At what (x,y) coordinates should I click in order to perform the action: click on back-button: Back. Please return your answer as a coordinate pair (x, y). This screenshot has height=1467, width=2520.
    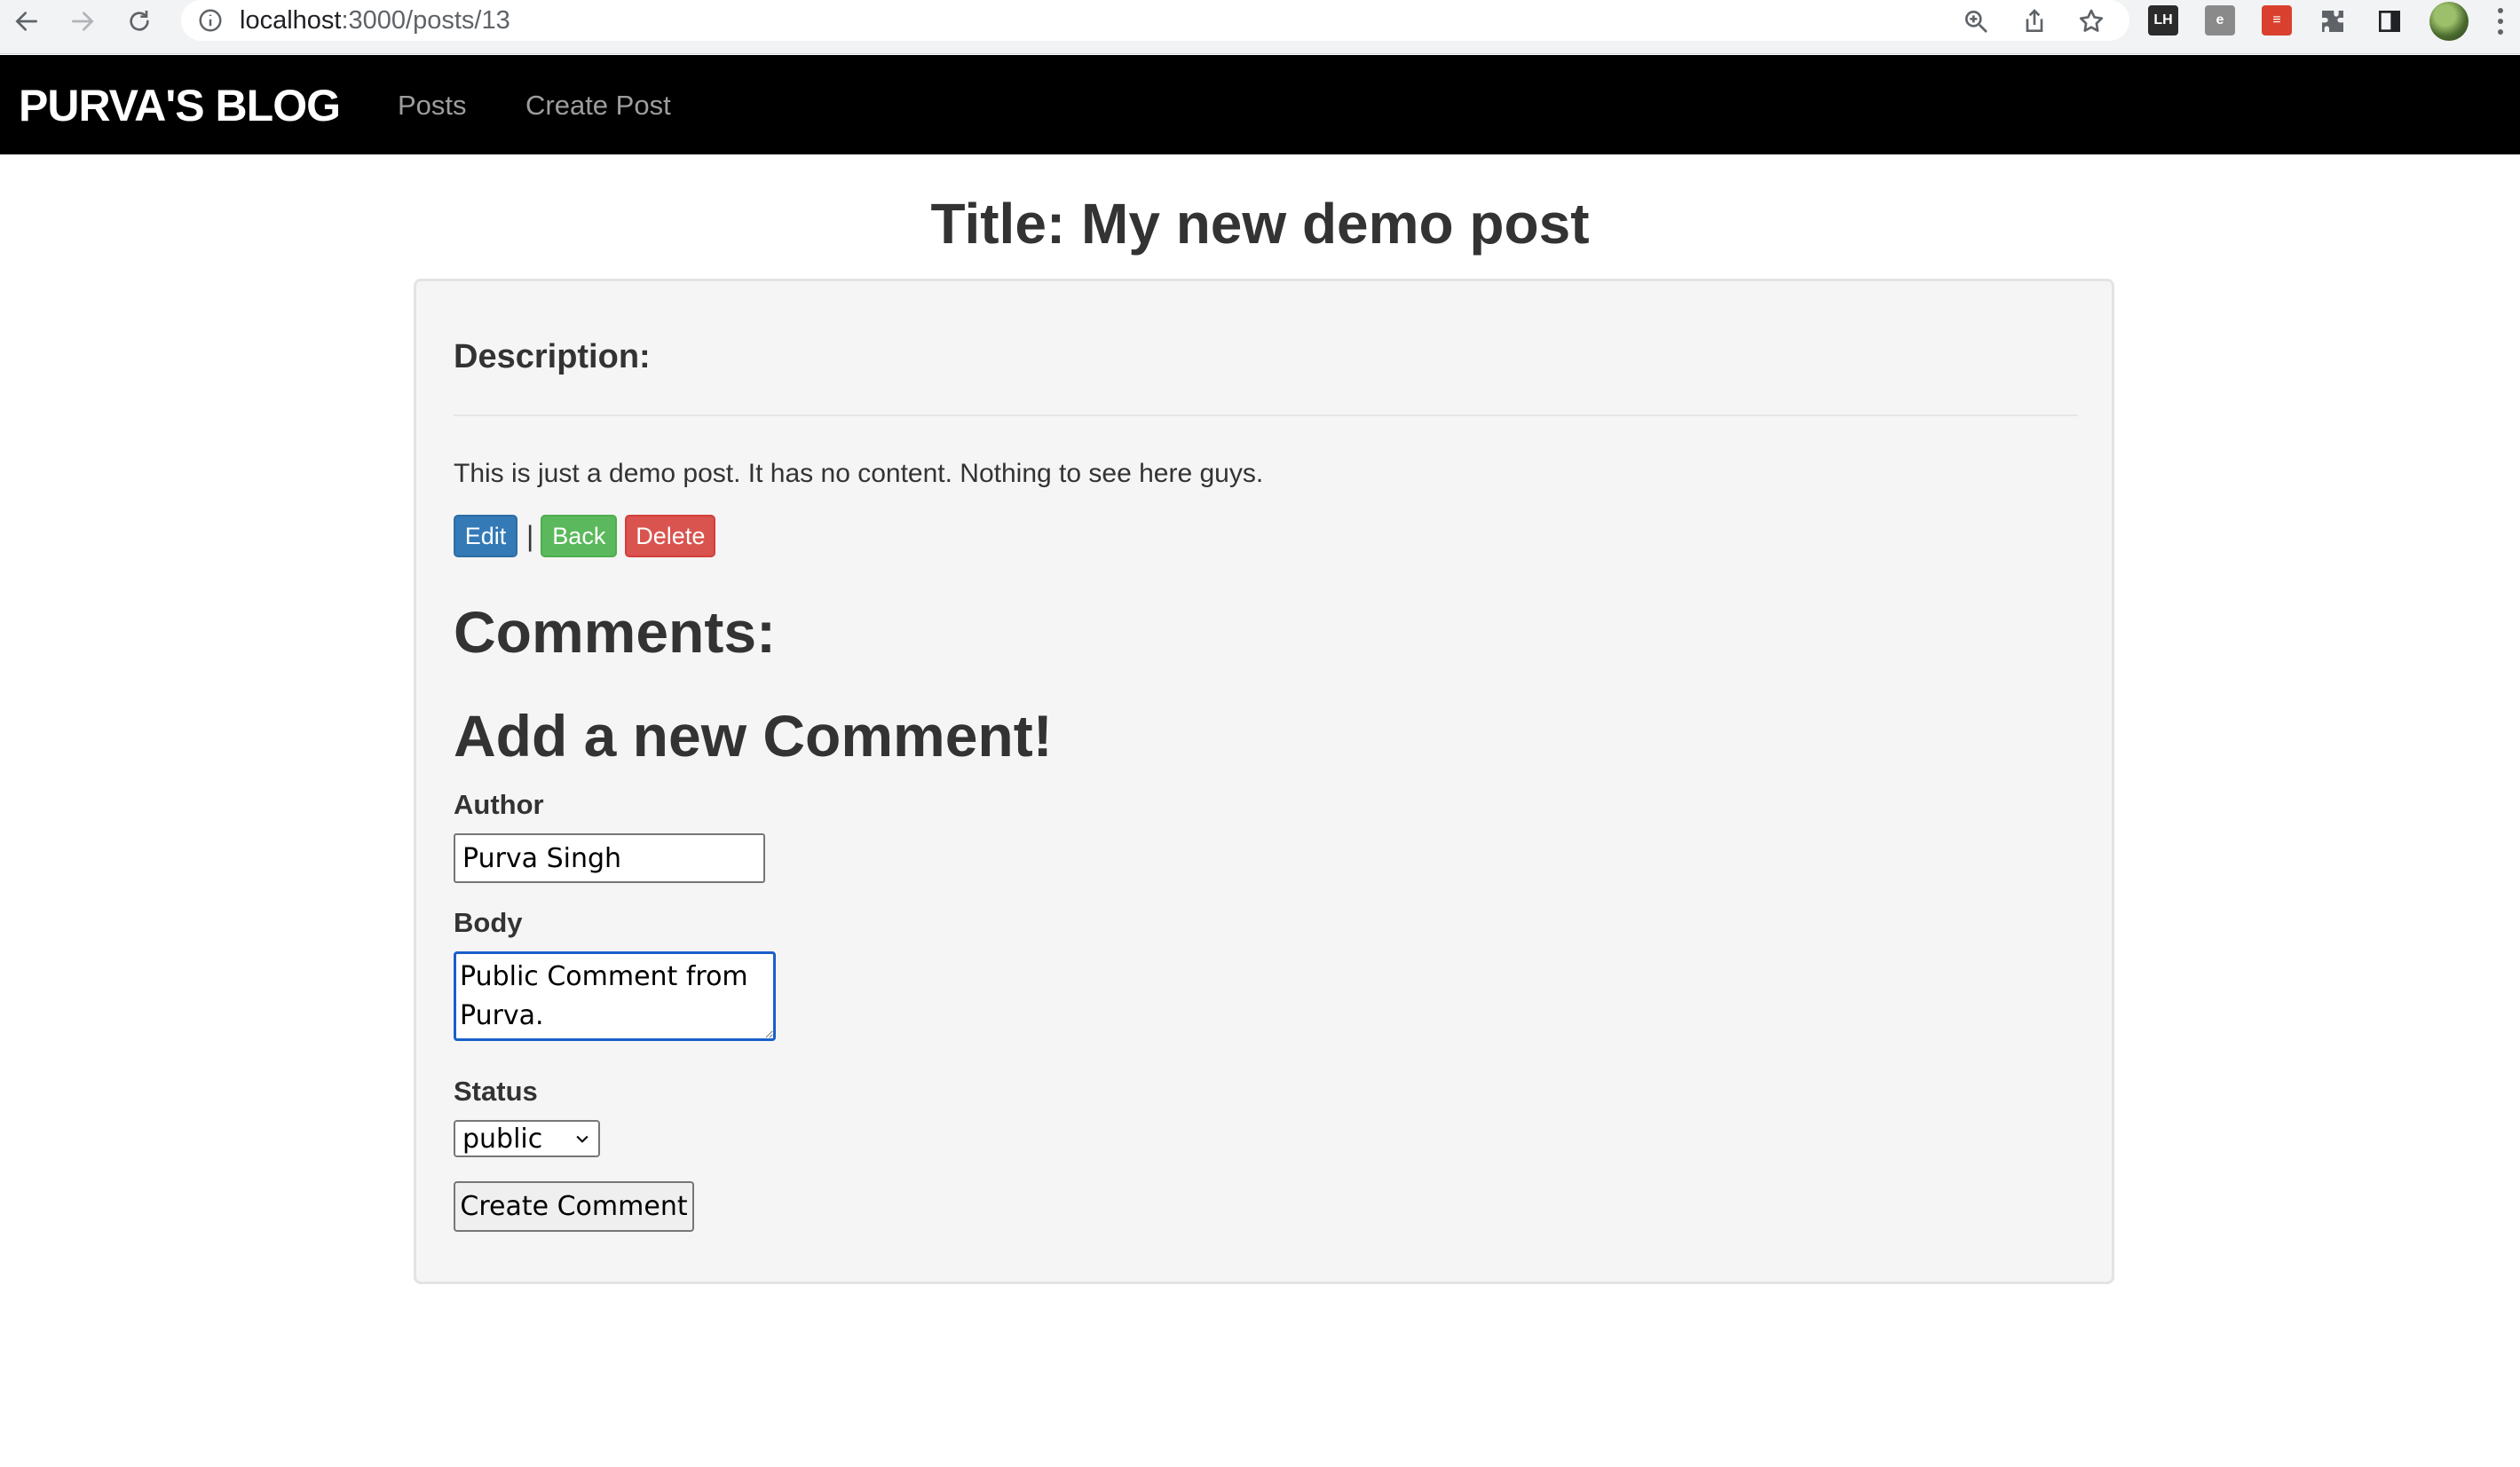
    Looking at the image, I should click on (580, 536).